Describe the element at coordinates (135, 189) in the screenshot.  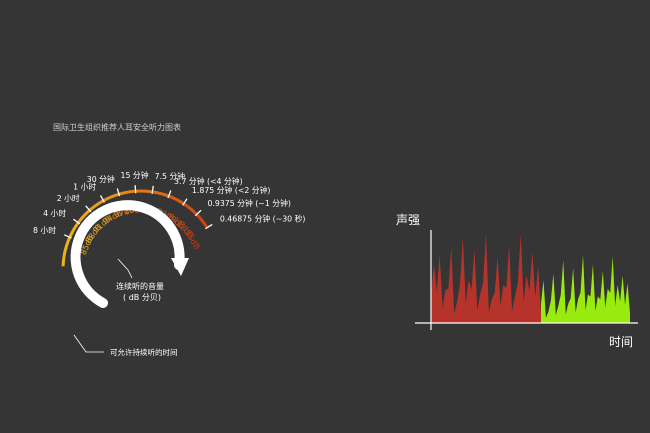
I see `gauge-tick` at that location.